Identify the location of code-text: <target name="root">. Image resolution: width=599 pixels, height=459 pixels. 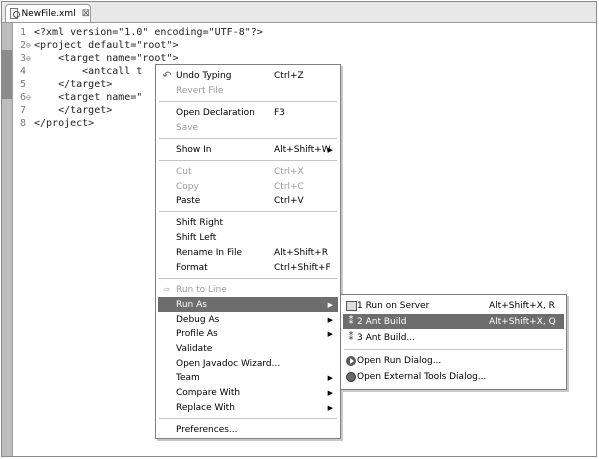
(106, 58).